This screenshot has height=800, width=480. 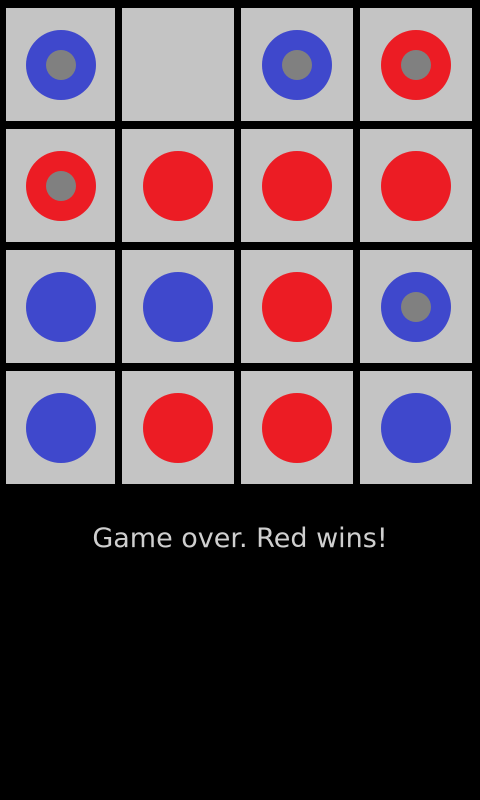 I want to click on board-cell-r2-c4, so click(x=416, y=185).